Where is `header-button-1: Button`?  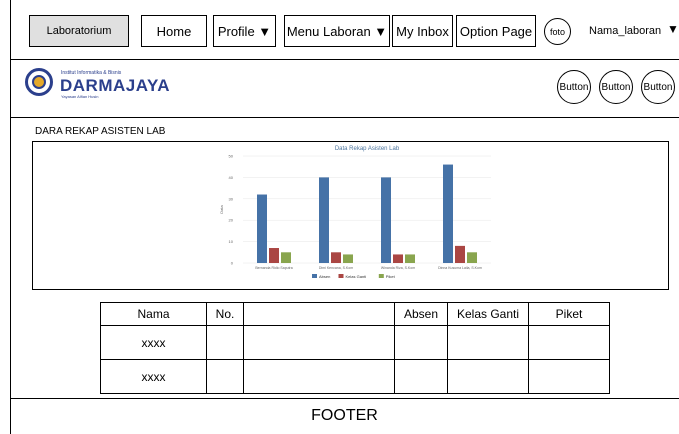
header-button-1: Button is located at coordinates (574, 87).